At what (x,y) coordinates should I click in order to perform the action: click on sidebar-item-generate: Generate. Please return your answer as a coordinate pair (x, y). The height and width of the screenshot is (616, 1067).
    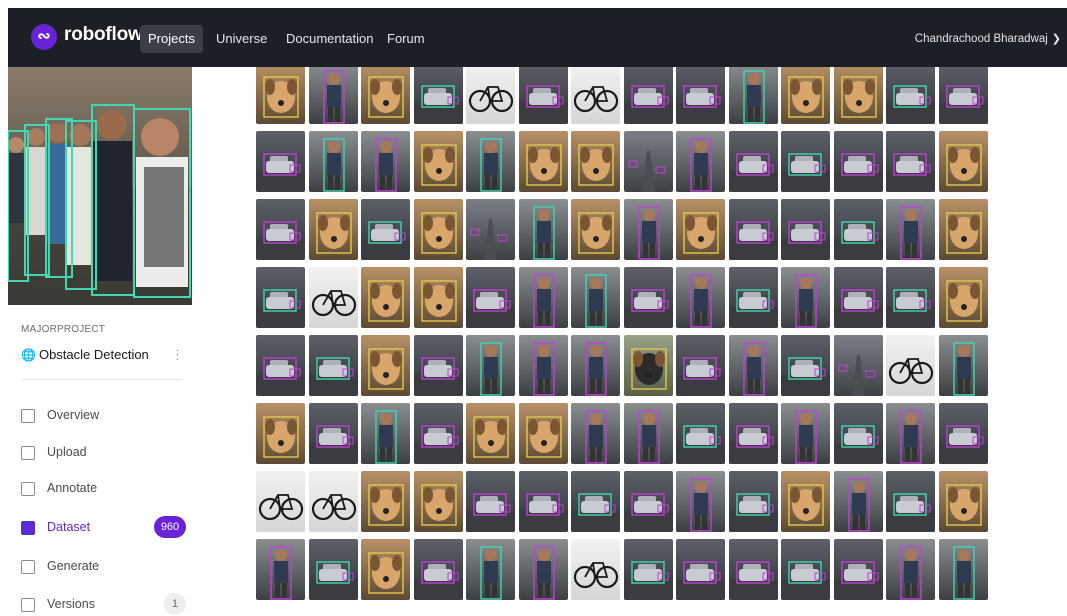
    Looking at the image, I should click on (103, 566).